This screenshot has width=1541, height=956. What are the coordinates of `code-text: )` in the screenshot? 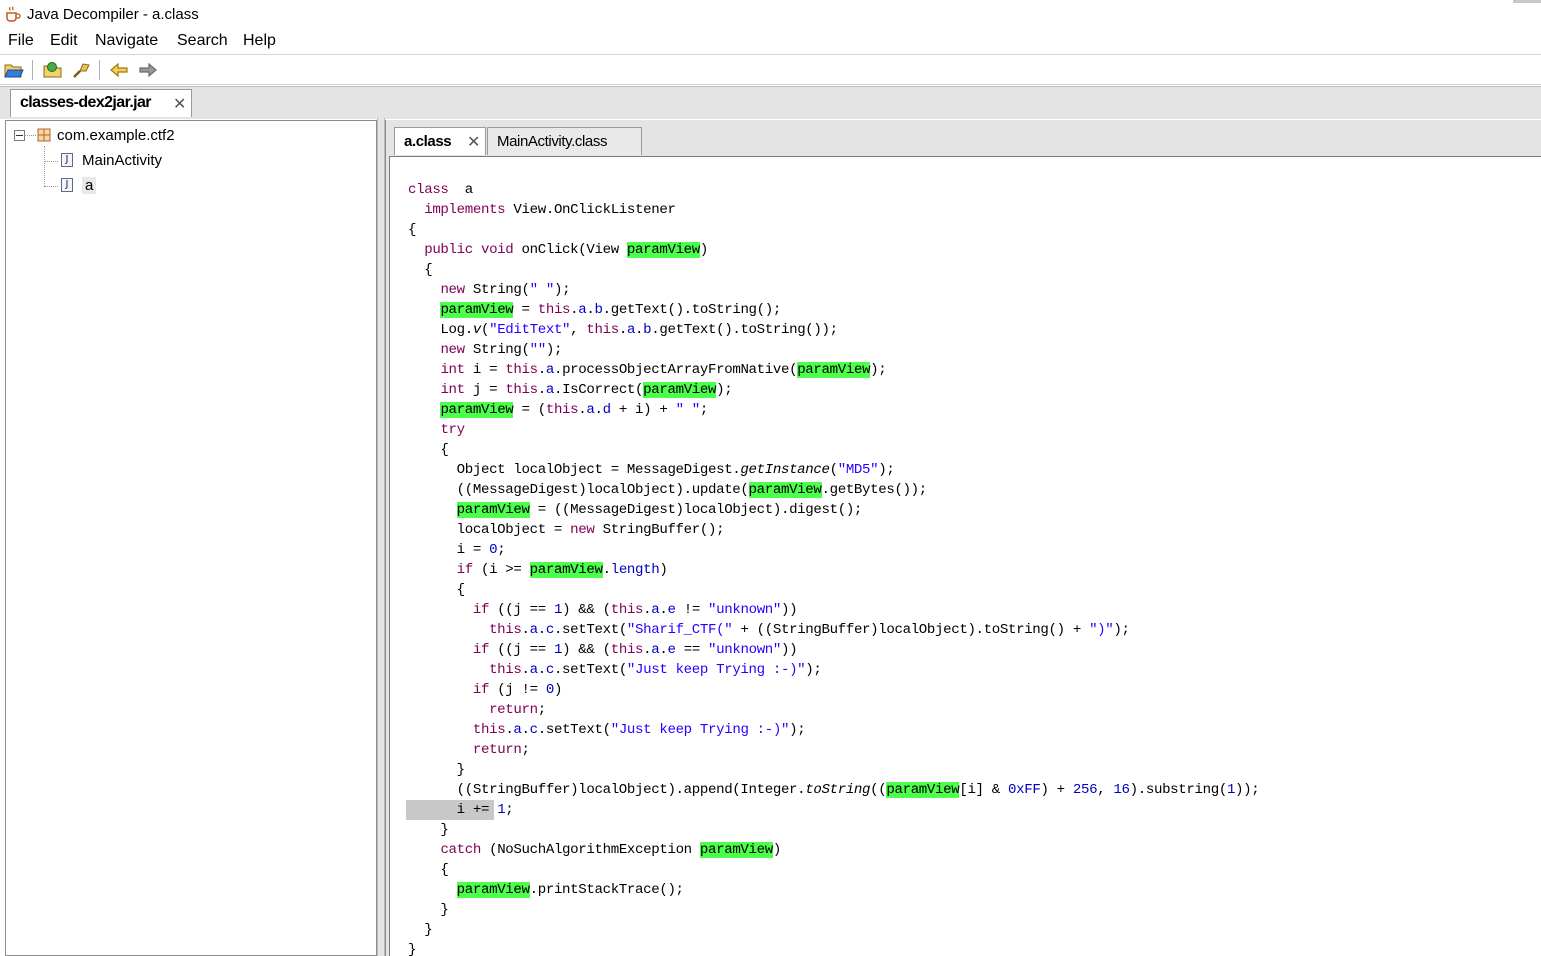 It's located at (703, 250).